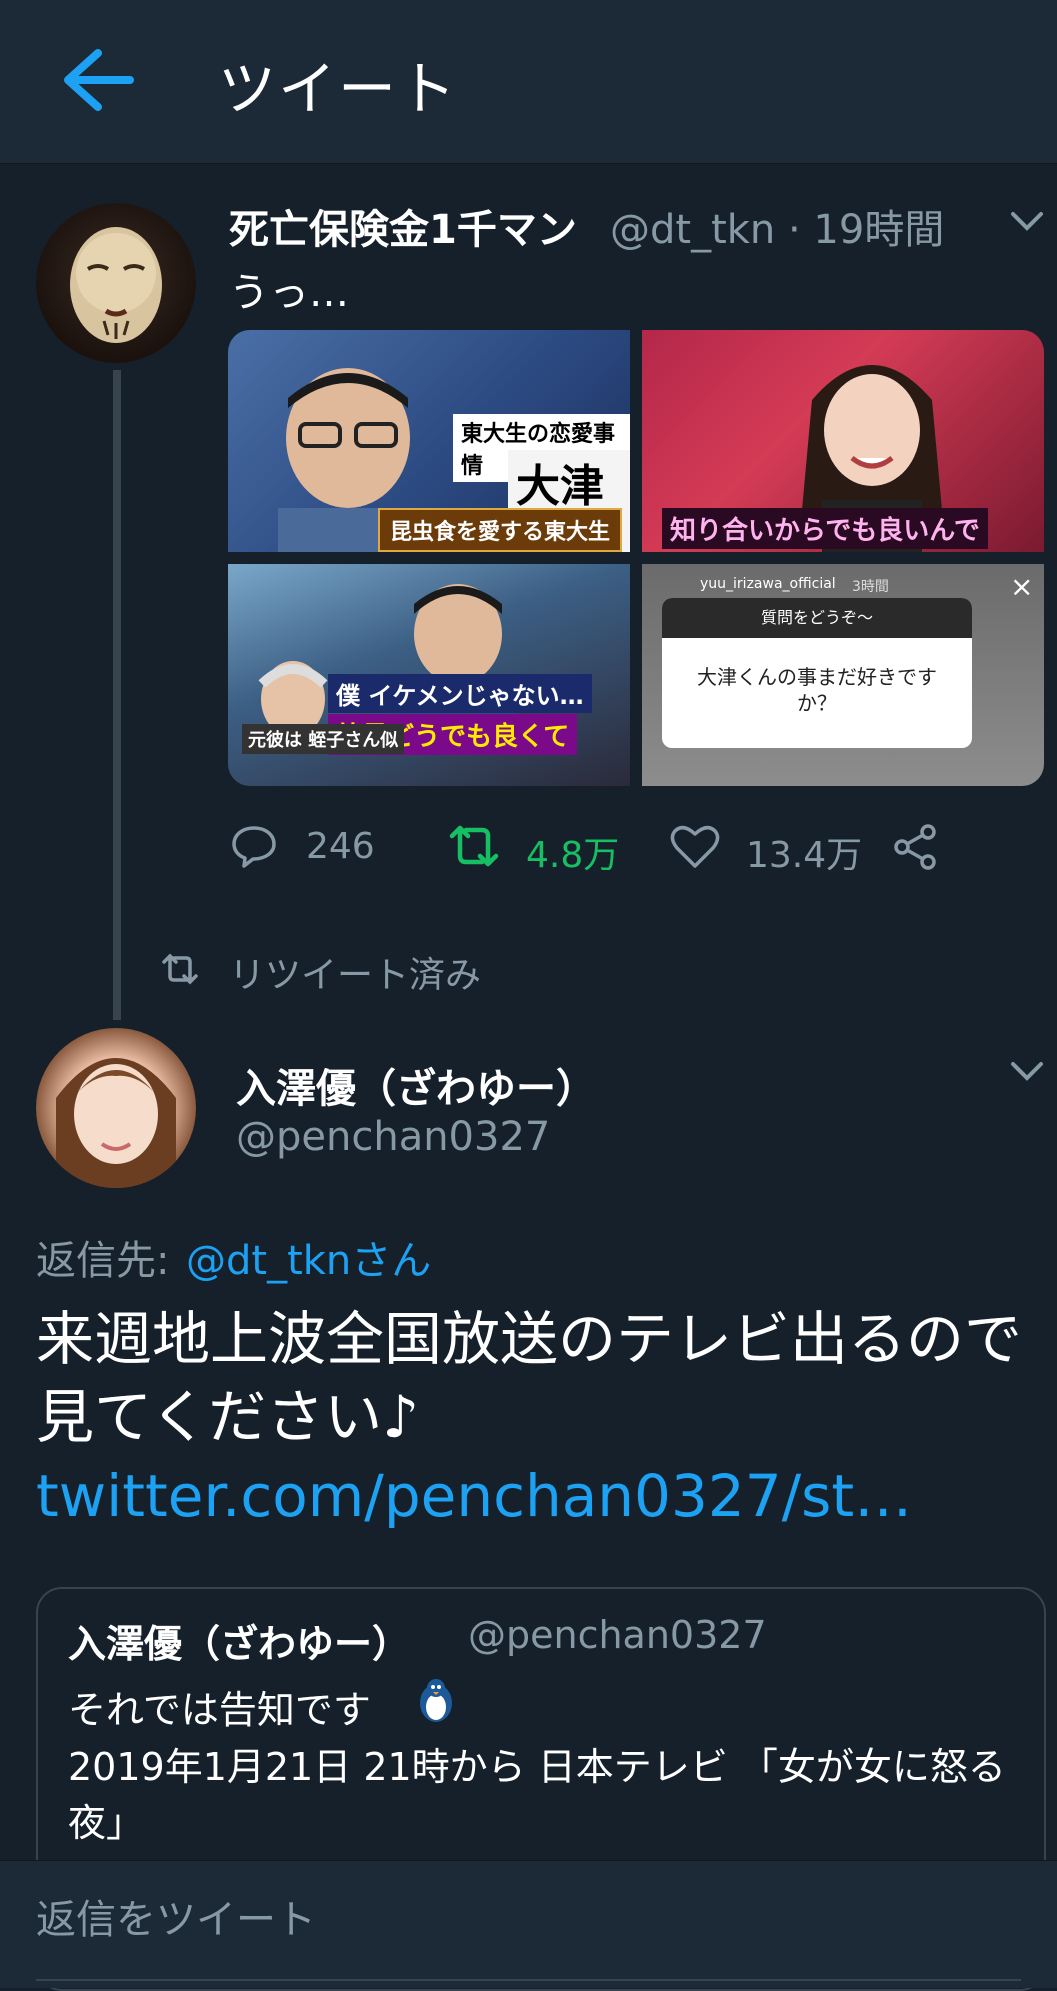 The width and height of the screenshot is (1057, 1991). Describe the element at coordinates (393, 1137) in the screenshot. I see `handle: @penchan0327` at that location.